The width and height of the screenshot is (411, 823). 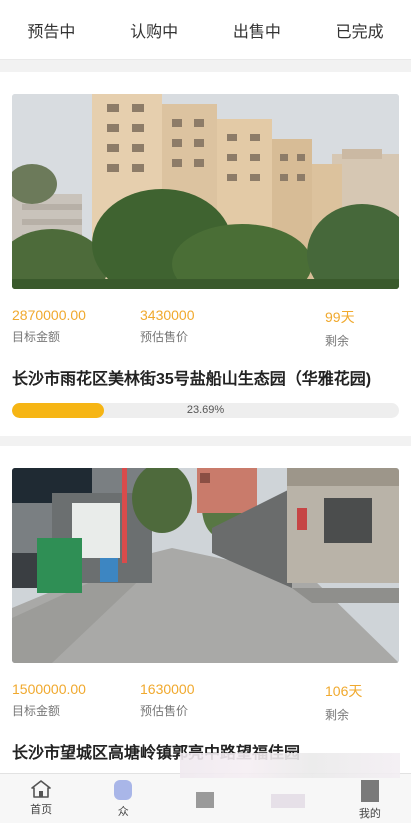 I want to click on remaining-stat: 99天 剩余, so click(x=340, y=328).